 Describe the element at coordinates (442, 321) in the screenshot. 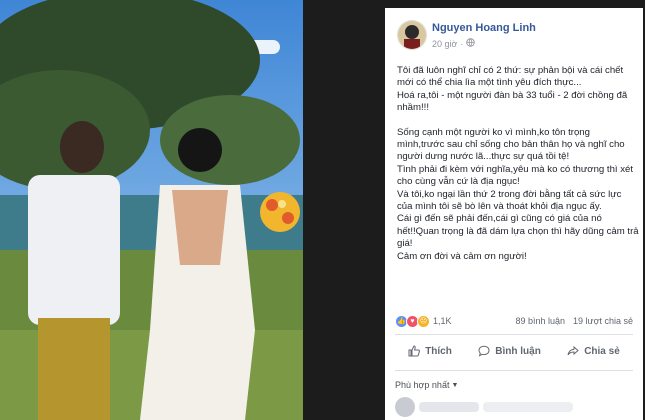

I see `reaction-count: 1,1K` at that location.